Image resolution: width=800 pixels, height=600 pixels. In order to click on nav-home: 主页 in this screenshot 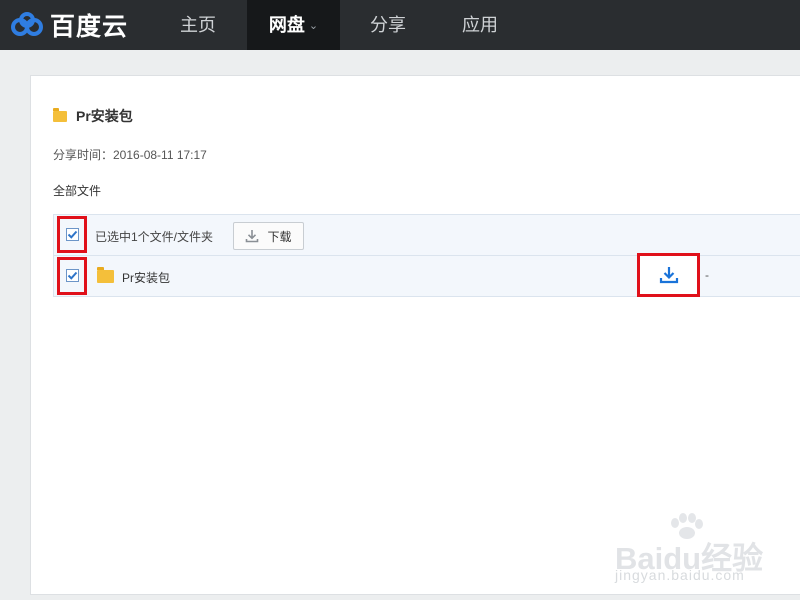, I will do `click(198, 25)`.